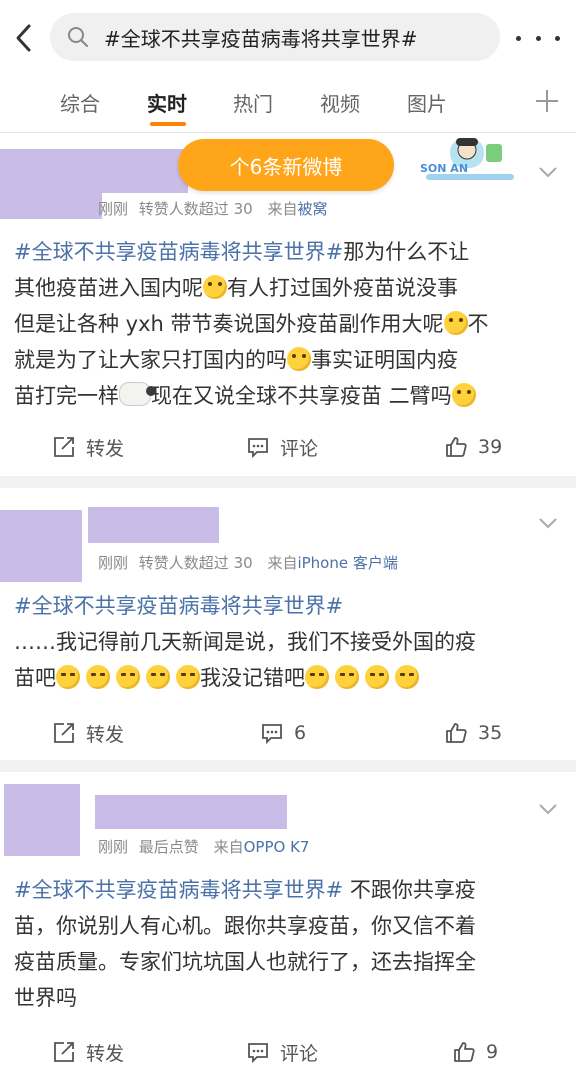 Image resolution: width=576 pixels, height=1077 pixels. What do you see at coordinates (168, 124) in the screenshot?
I see `active-tab-indicator` at bounding box center [168, 124].